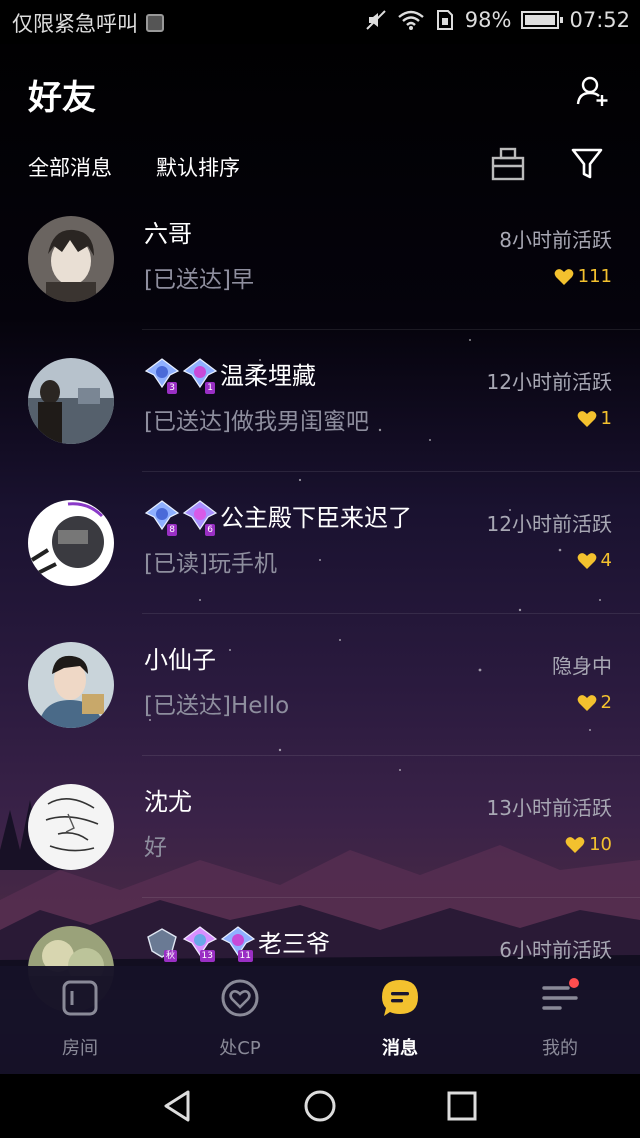  What do you see at coordinates (240, 1048) in the screenshot?
I see `tab-label: 处CP` at bounding box center [240, 1048].